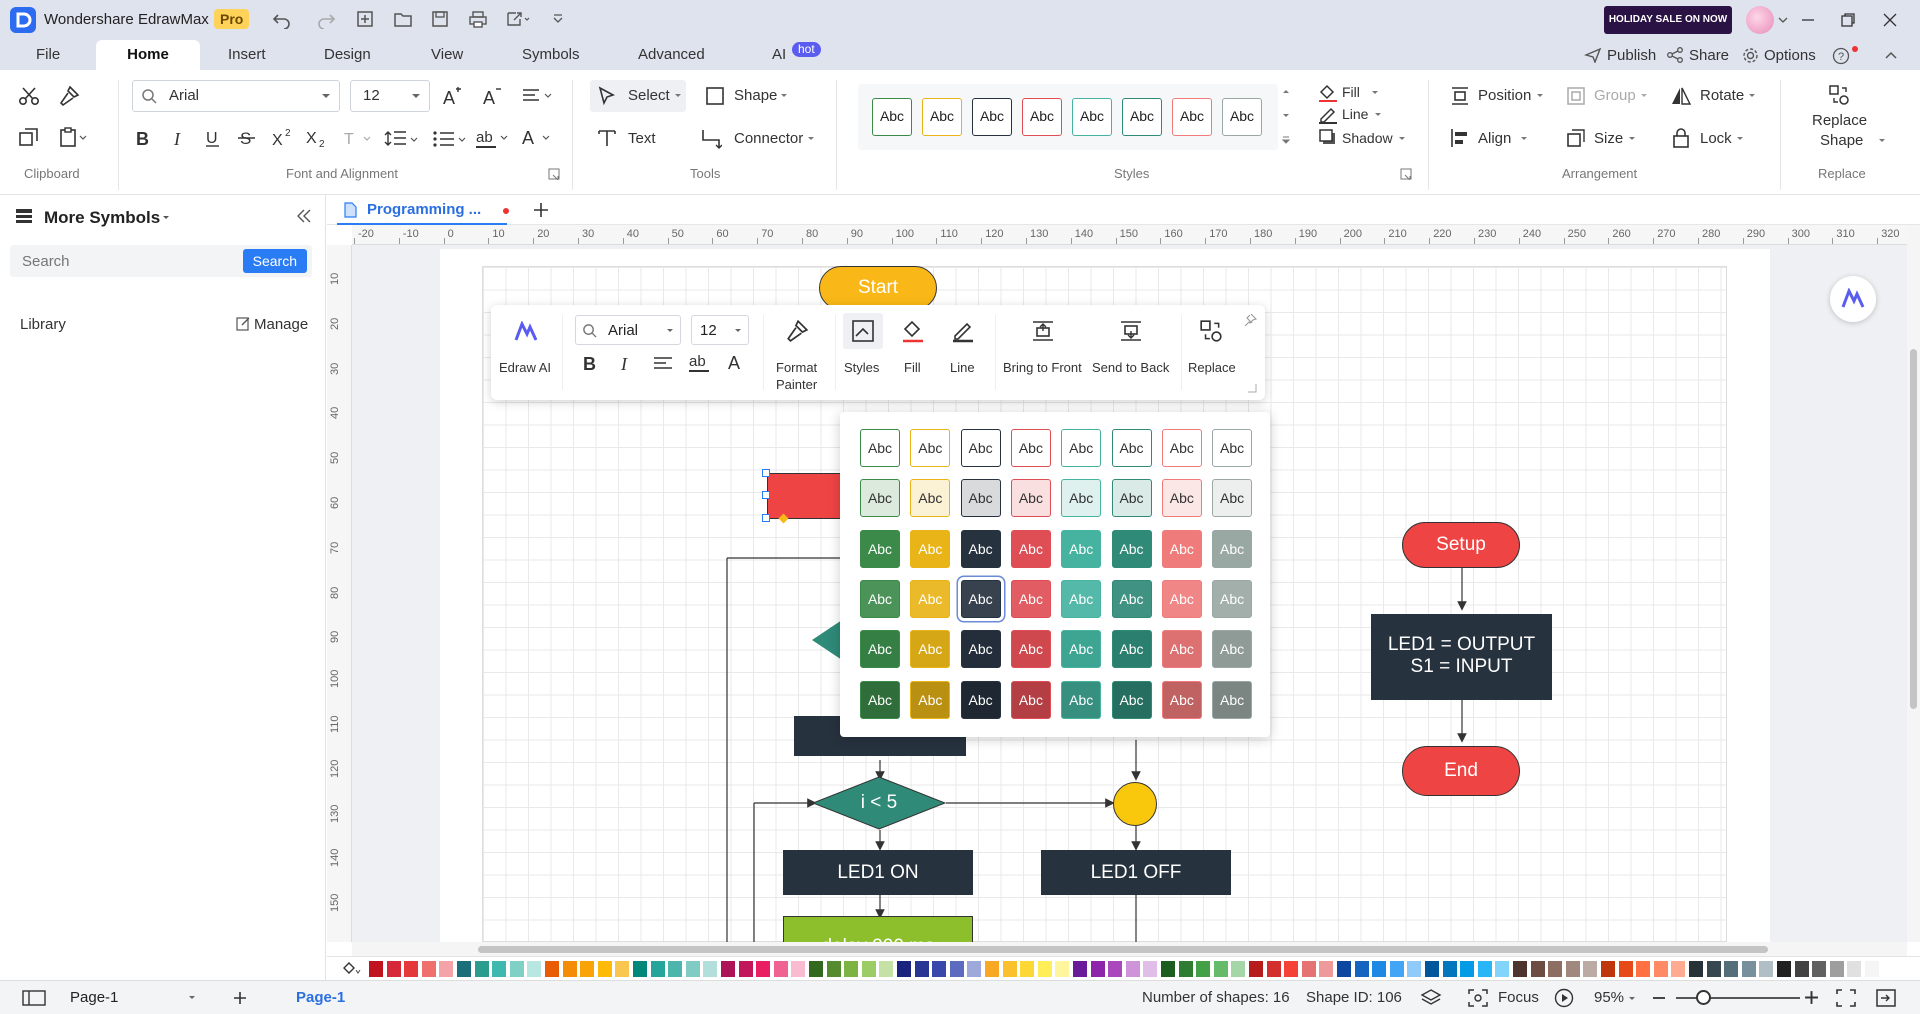  Describe the element at coordinates (1738, 998) in the screenshot. I see `zoom-slider-track` at that location.